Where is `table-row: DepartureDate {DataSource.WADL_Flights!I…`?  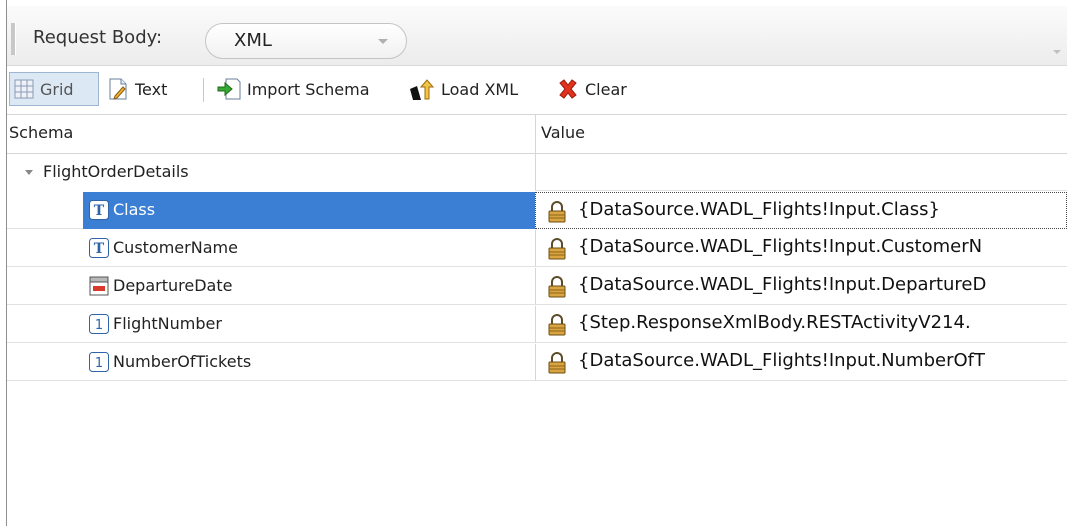
table-row: DepartureDate {DataSource.WADL_Flights!I… is located at coordinates (537, 287).